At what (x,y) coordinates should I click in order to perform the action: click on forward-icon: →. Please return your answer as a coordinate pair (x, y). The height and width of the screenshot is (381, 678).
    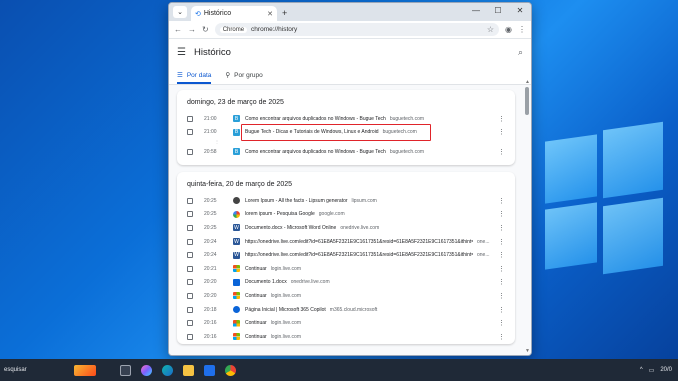
    Looking at the image, I should click on (192, 29).